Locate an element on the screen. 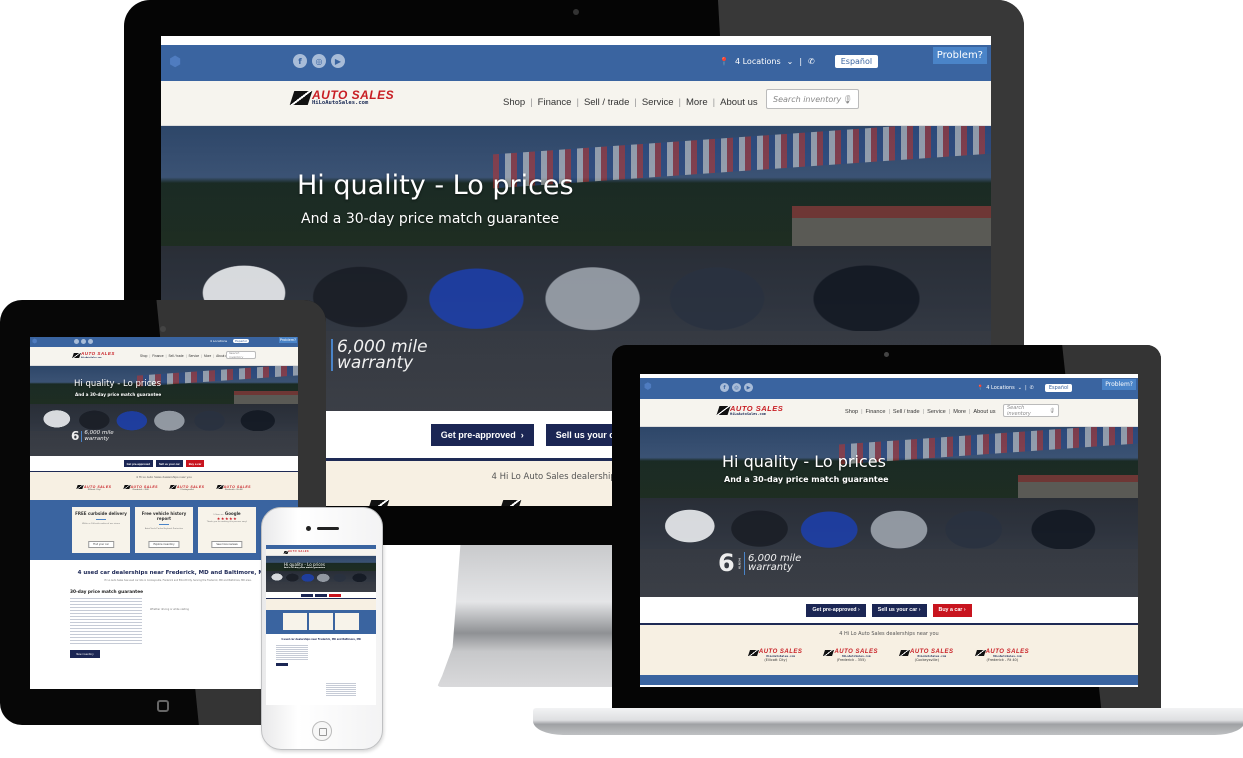 Image resolution: width=1243 pixels, height=758 pixels. search-input: Search inventory is located at coordinates (241, 355).